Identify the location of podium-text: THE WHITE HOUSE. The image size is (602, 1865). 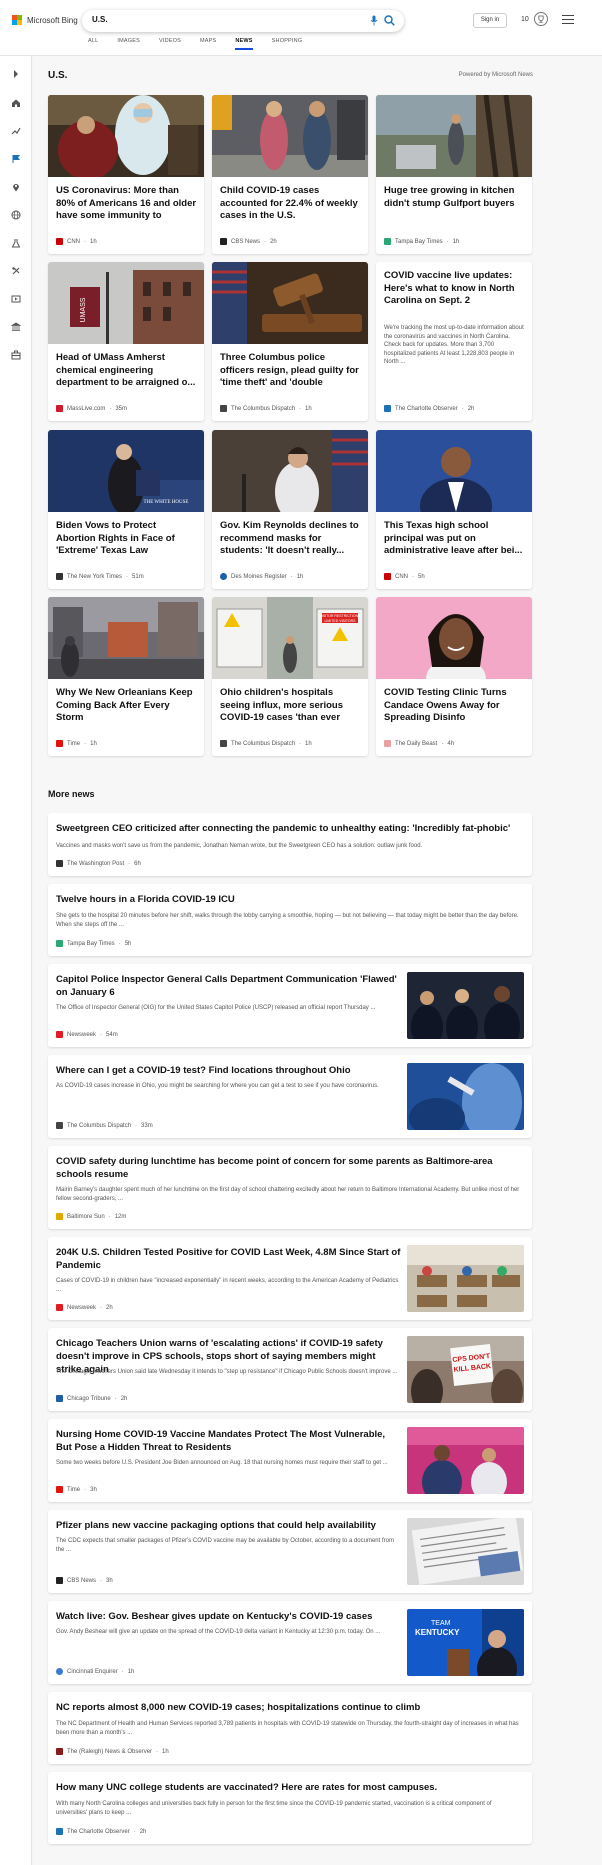
(166, 502).